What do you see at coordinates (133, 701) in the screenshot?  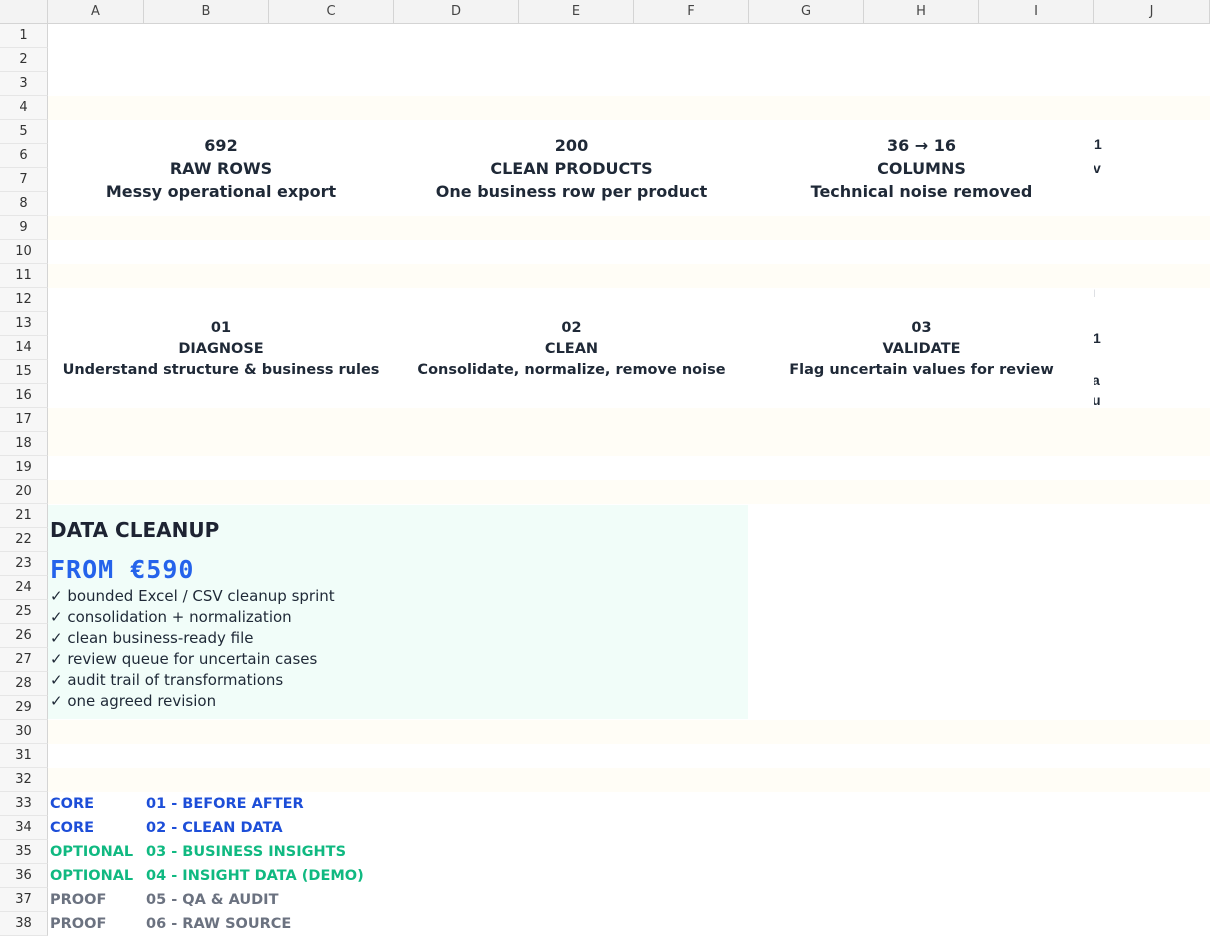 I see `offer-feature: ✓ one agreed revision` at bounding box center [133, 701].